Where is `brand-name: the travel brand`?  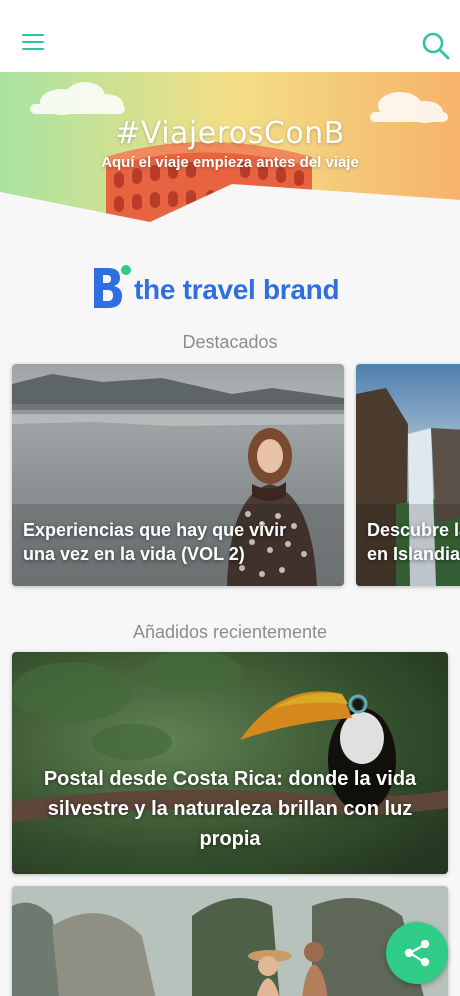 brand-name: the travel brand is located at coordinates (237, 289).